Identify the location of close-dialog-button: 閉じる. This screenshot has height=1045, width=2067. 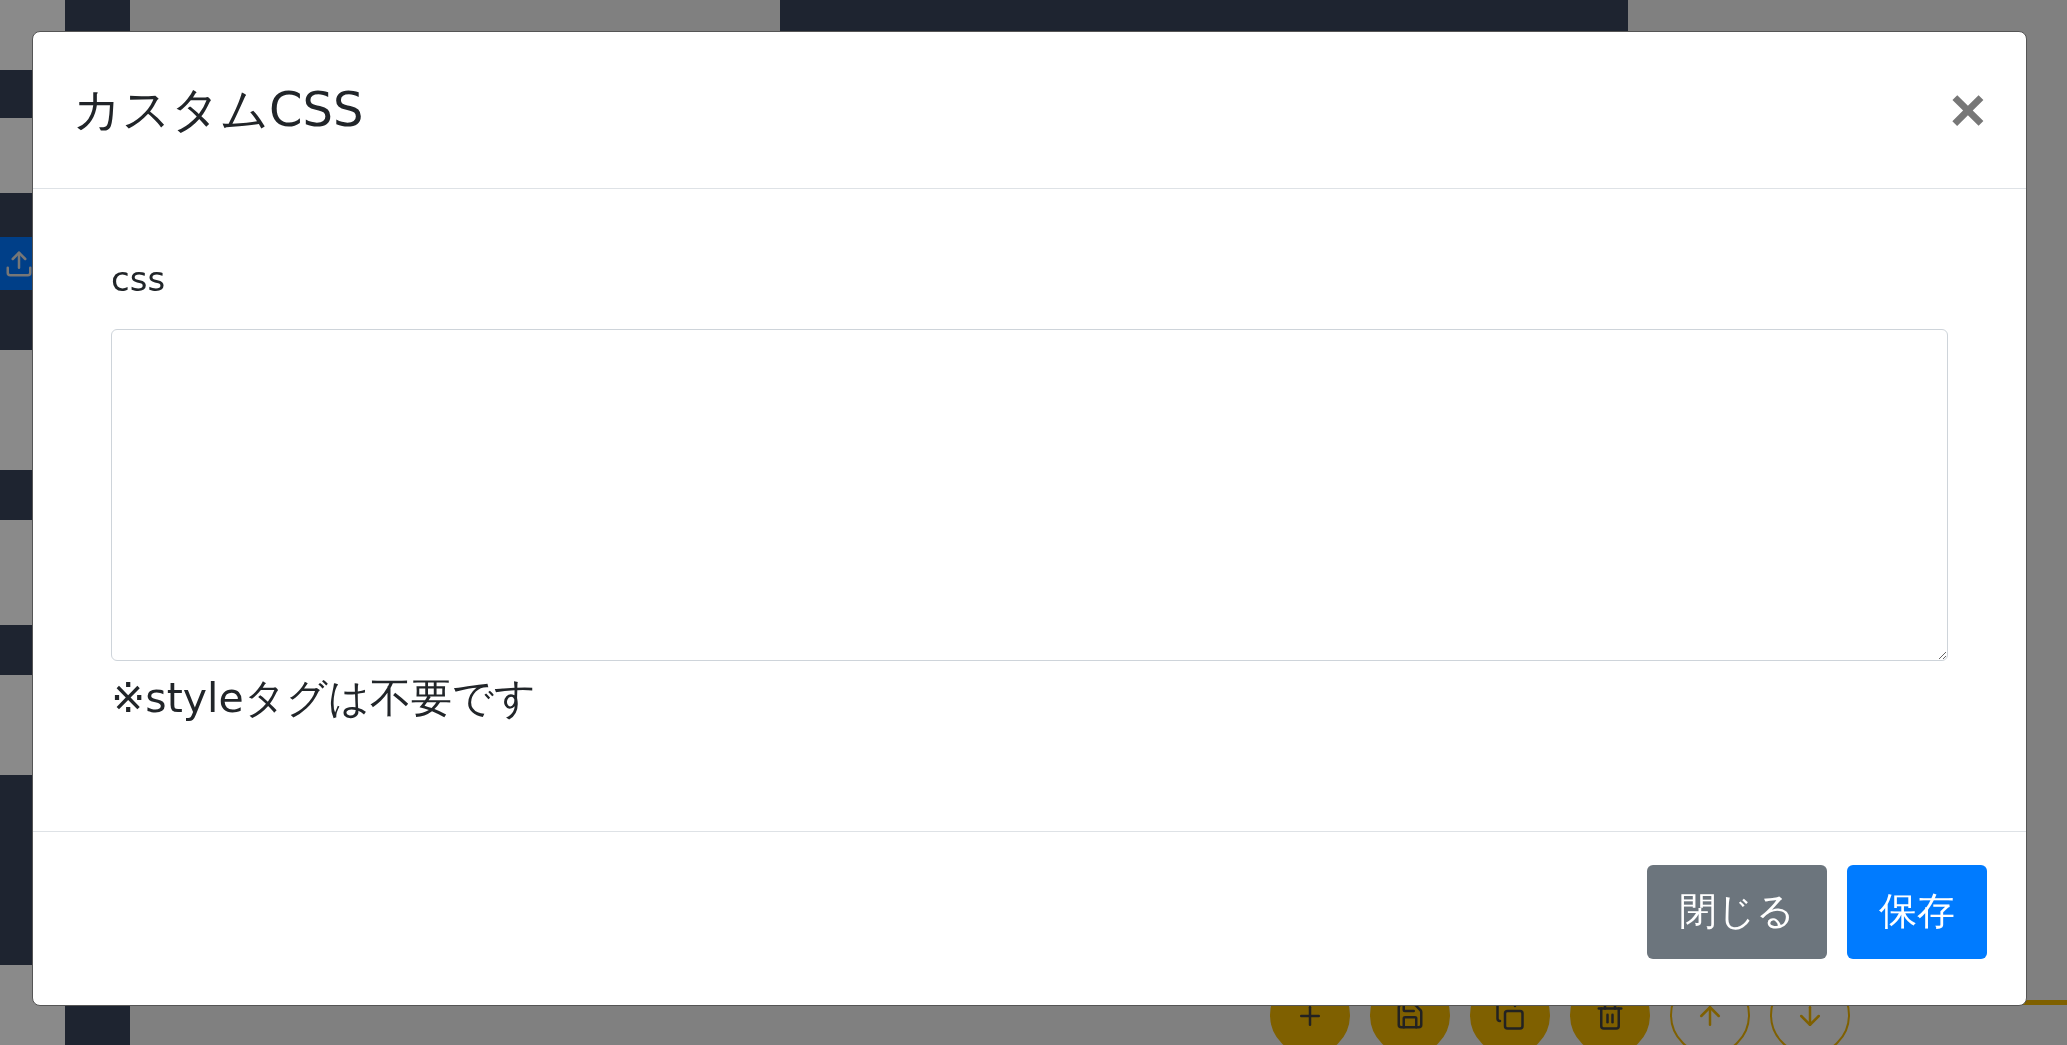
(1737, 911).